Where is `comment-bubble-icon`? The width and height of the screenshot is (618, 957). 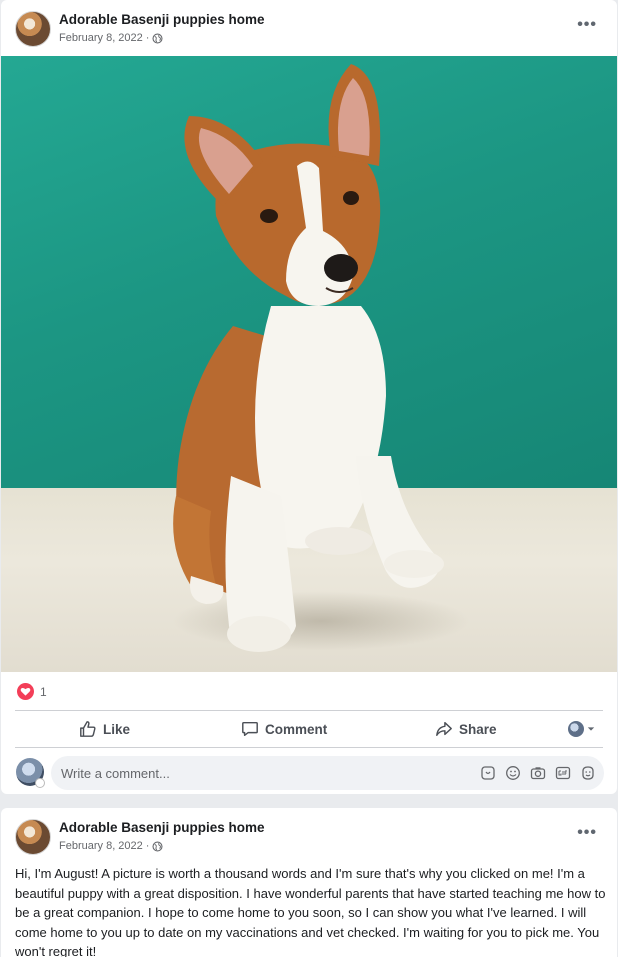 comment-bubble-icon is located at coordinates (250, 729).